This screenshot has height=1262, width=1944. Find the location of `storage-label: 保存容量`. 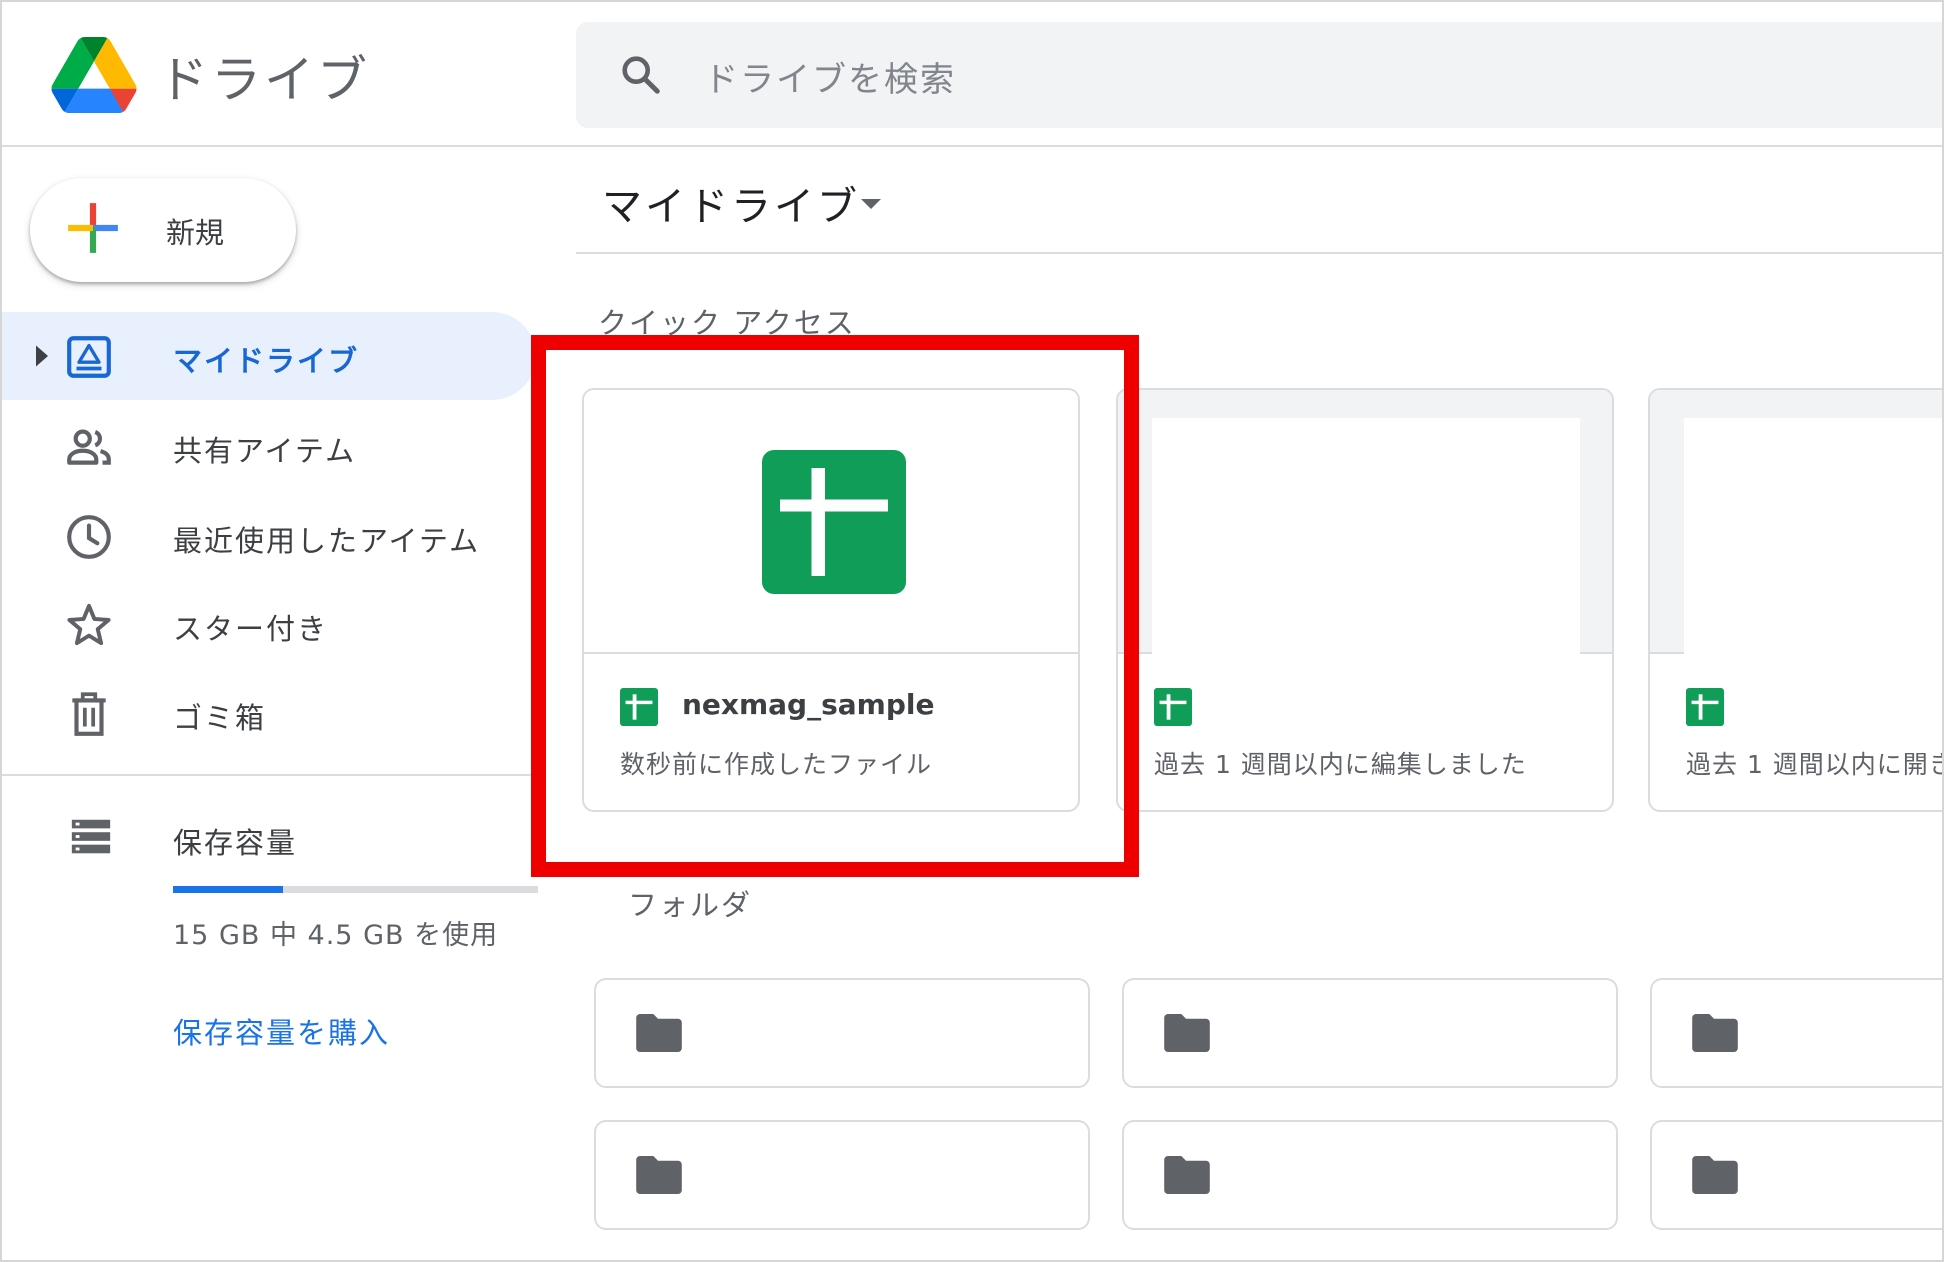

storage-label: 保存容量 is located at coordinates (235, 841).